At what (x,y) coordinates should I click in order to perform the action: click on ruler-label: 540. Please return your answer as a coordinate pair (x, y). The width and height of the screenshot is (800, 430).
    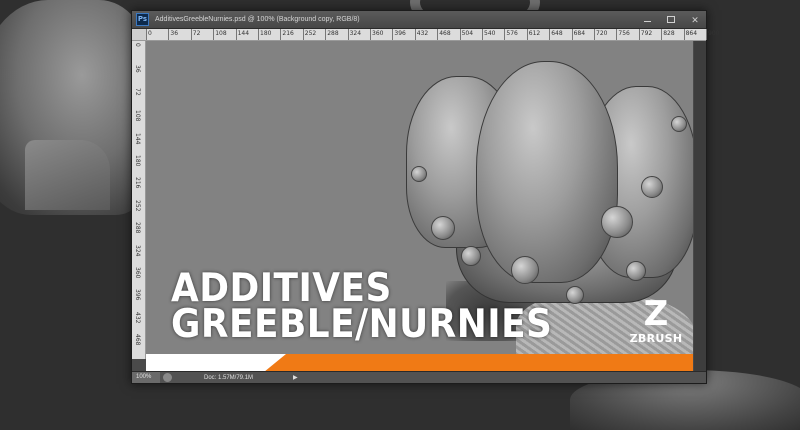
    Looking at the image, I should click on (490, 33).